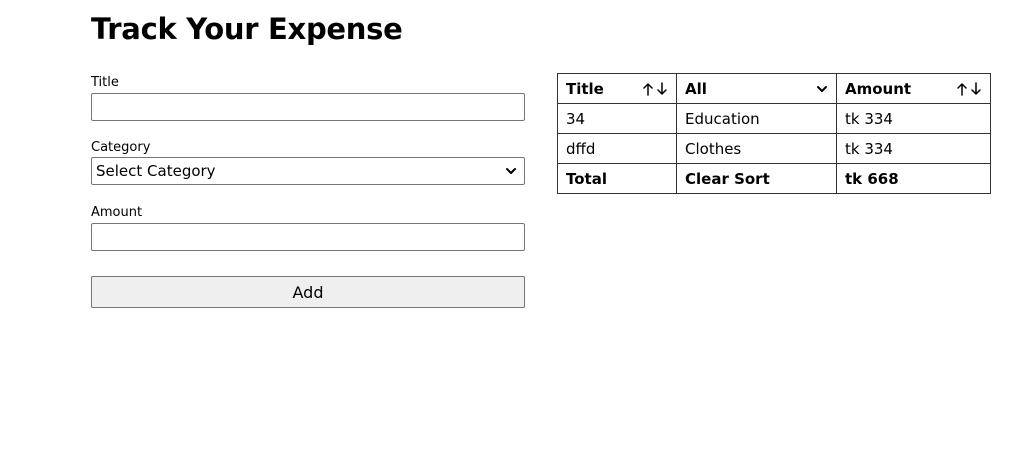 This screenshot has width=1025, height=452. What do you see at coordinates (585, 88) in the screenshot?
I see `title-header-label: Title` at bounding box center [585, 88].